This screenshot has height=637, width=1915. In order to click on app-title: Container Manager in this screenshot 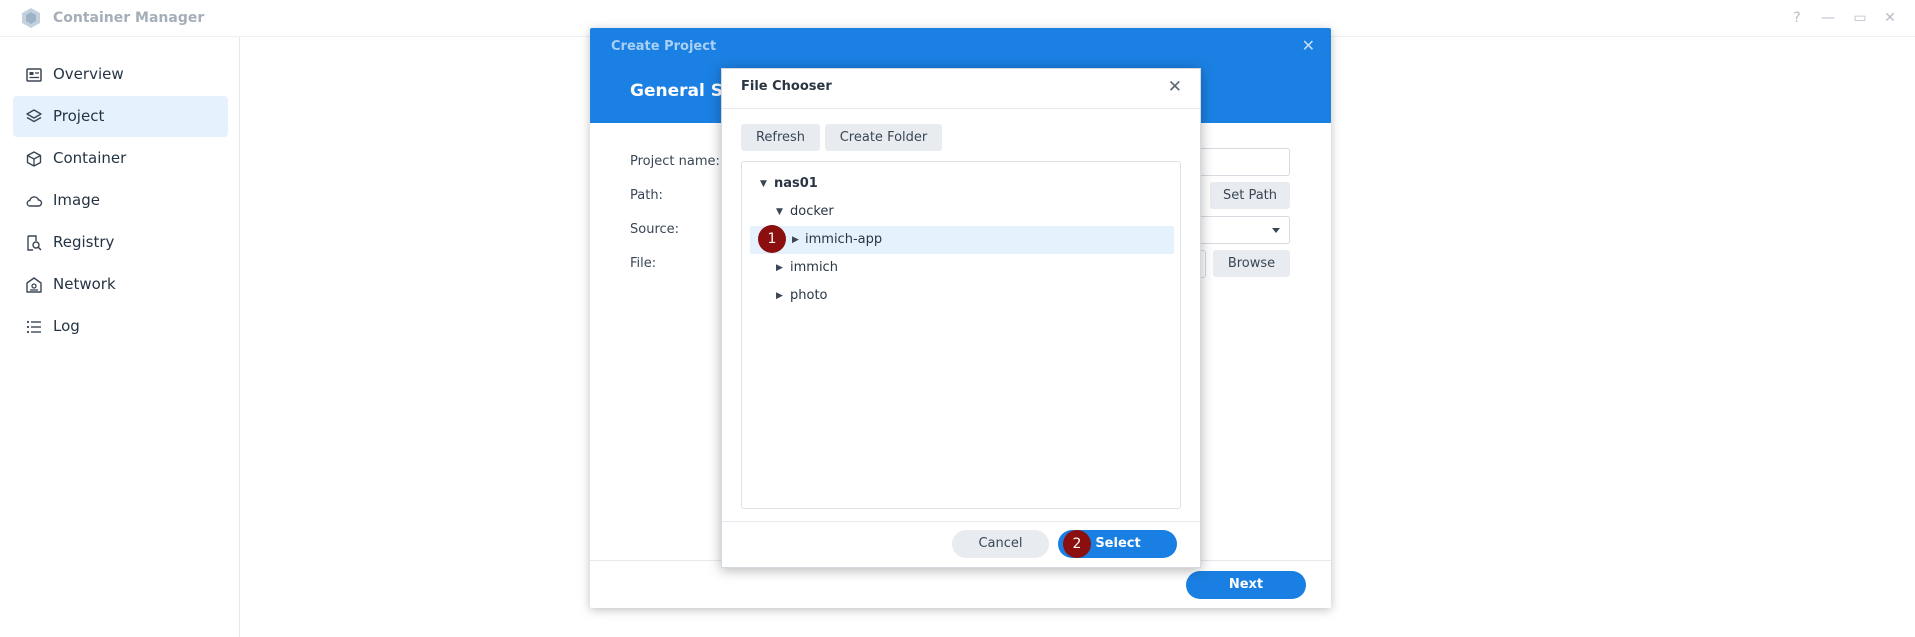, I will do `click(129, 18)`.